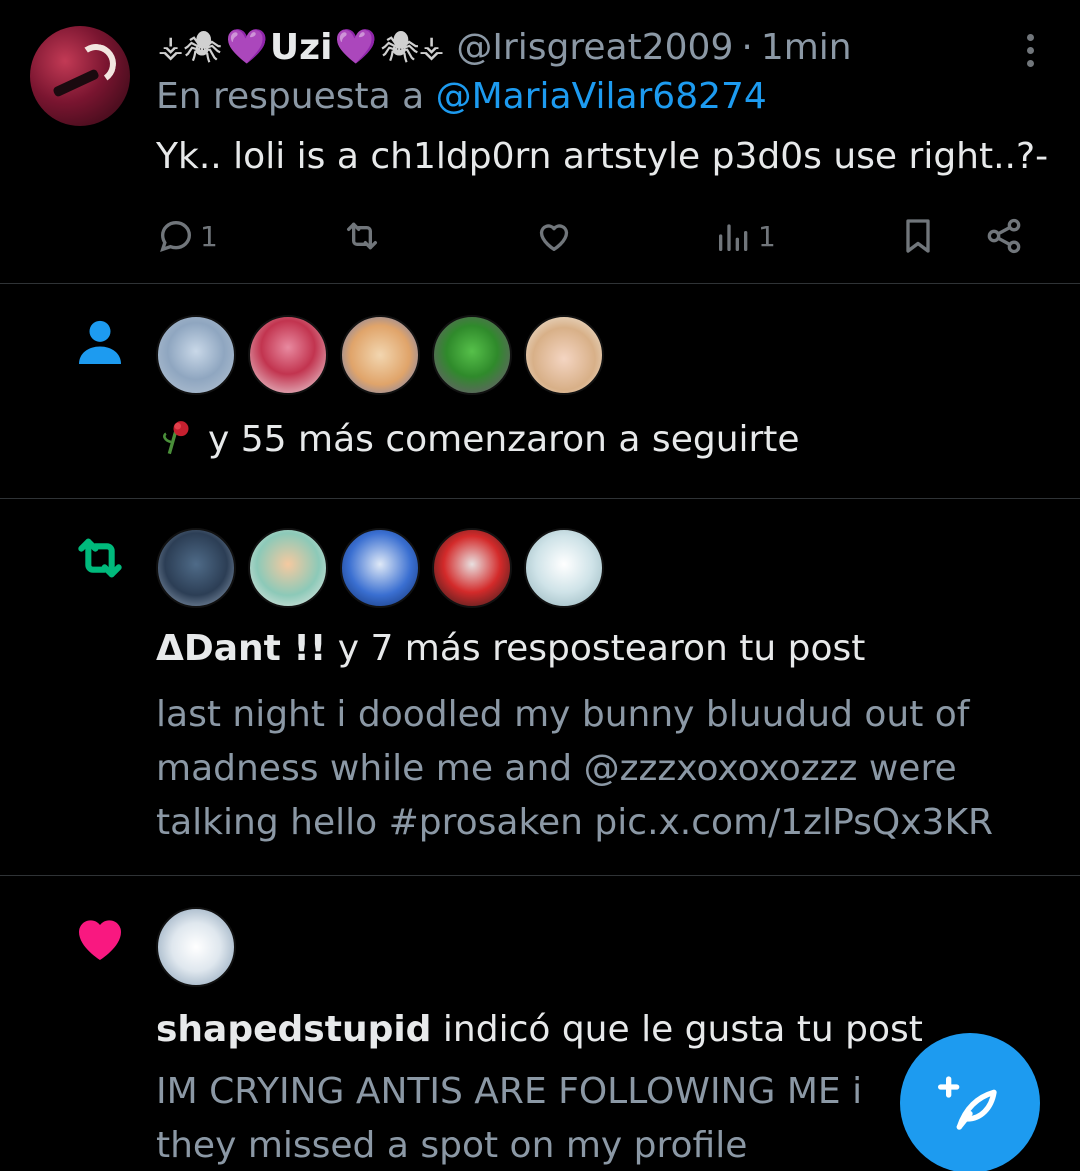 The width and height of the screenshot is (1080, 1171). I want to click on retweet-text: ΔDant !! y 7 más respostearon tu post, so click(510, 648).